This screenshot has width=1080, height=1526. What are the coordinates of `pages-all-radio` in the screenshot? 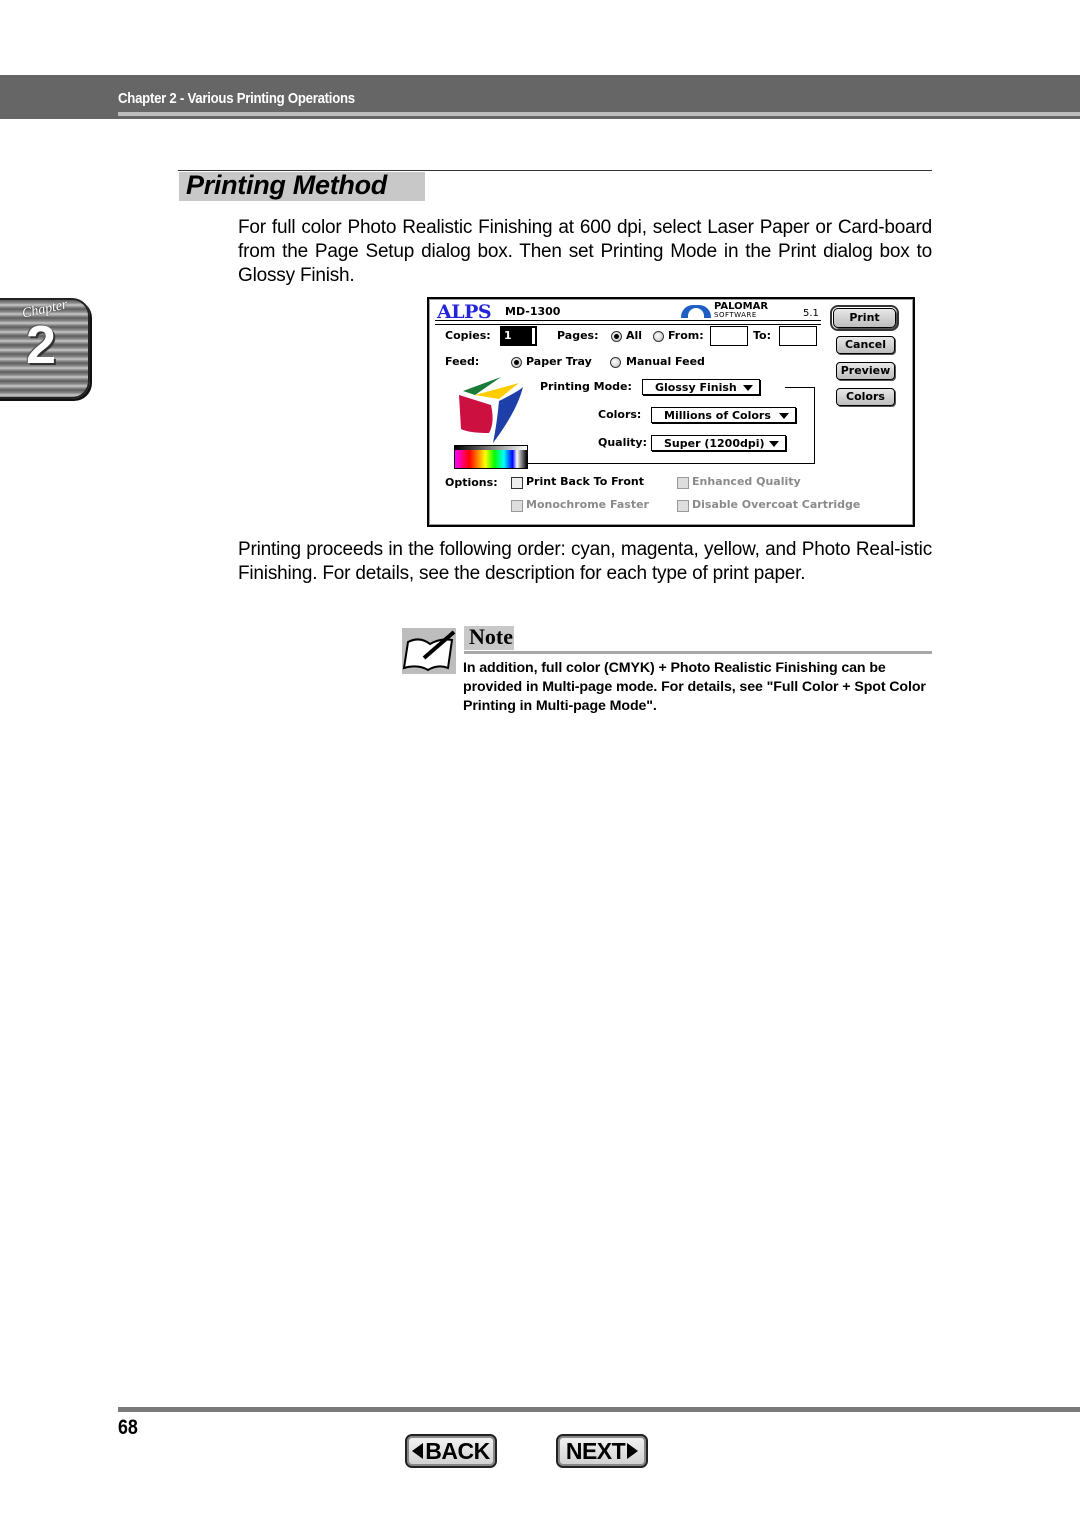 It's located at (616, 336).